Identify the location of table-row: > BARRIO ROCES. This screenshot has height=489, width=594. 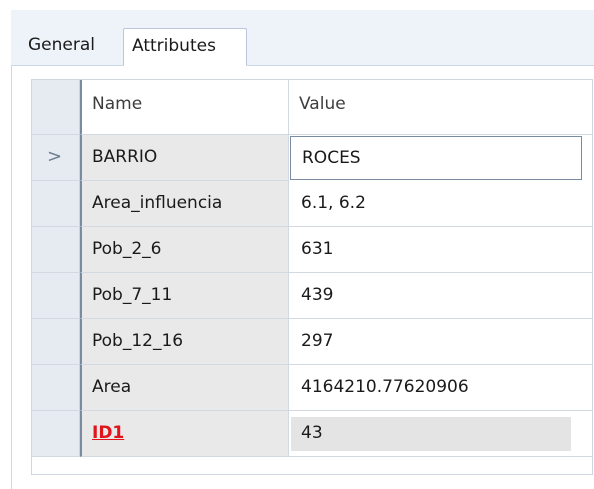
(312, 158).